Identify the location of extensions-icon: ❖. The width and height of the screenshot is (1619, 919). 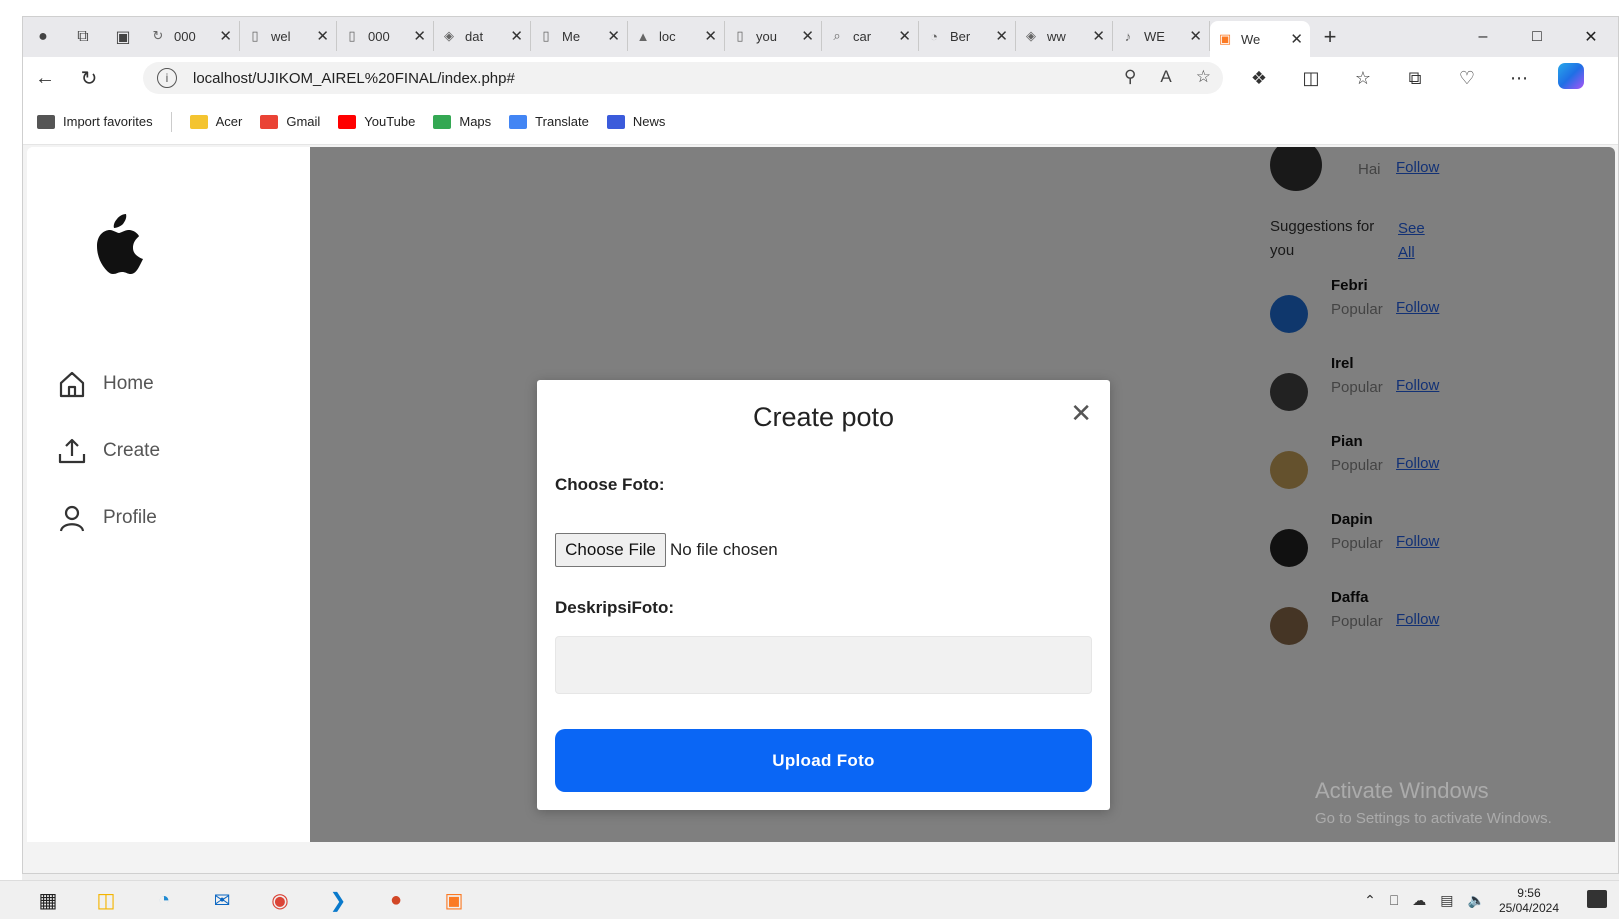
(1259, 78).